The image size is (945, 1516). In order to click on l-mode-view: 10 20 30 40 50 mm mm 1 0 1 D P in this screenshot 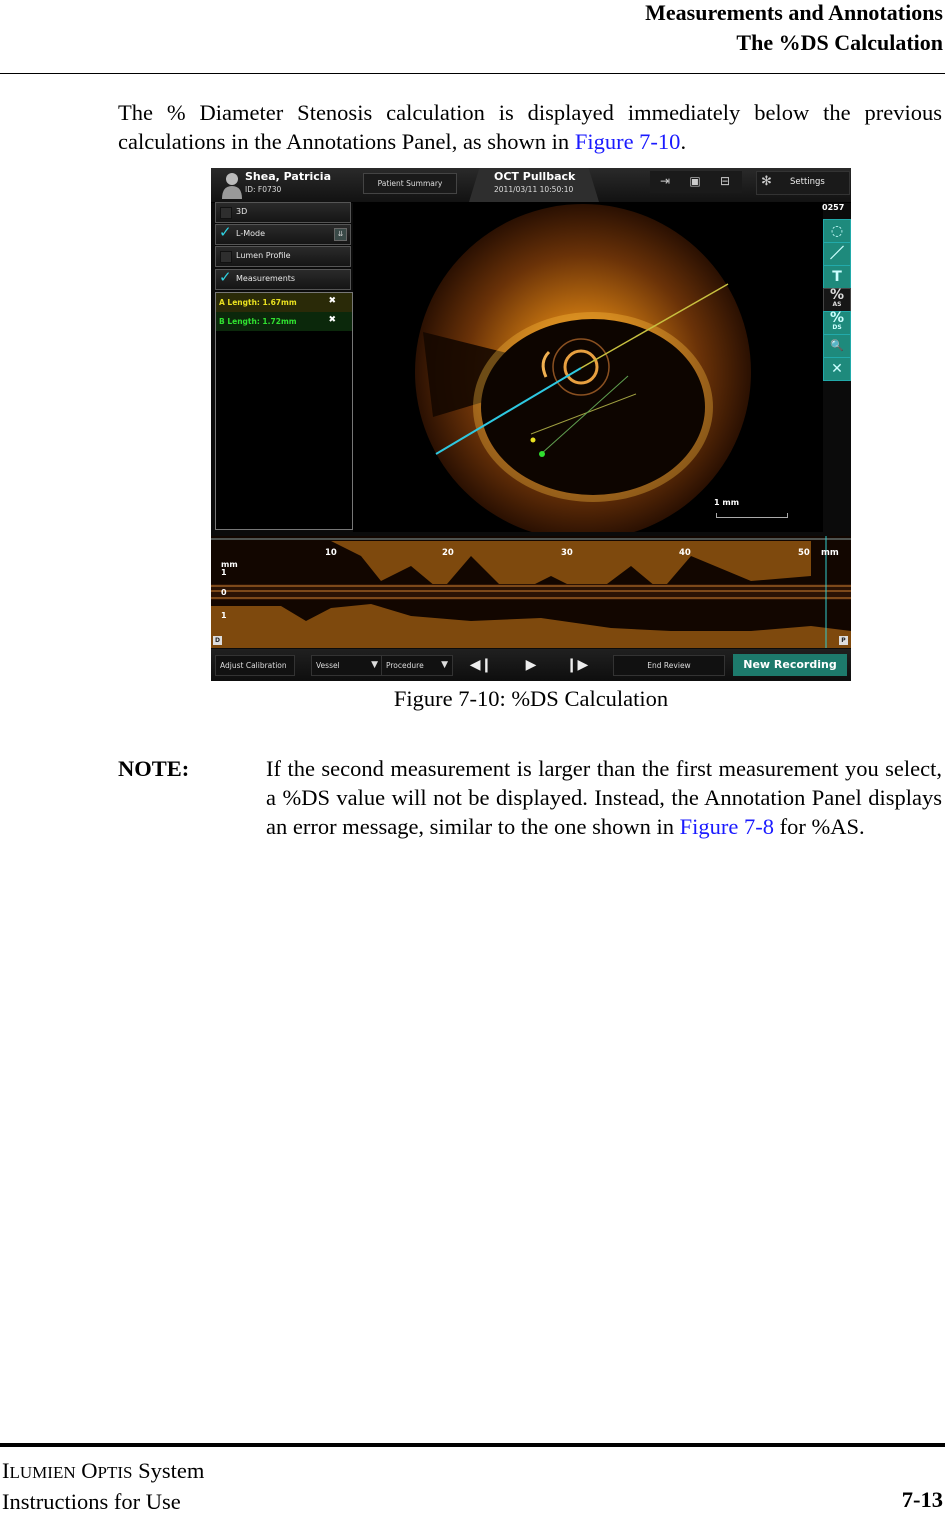, I will do `click(531, 592)`.